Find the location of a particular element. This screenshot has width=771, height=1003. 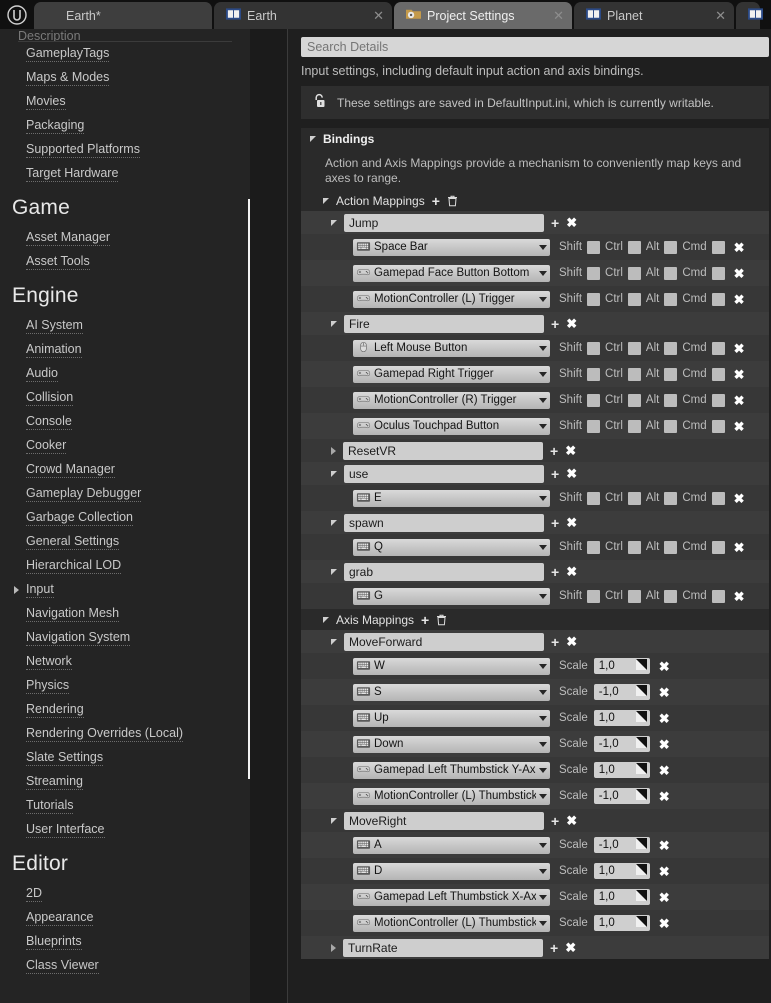

tab-planet: Planet ✕ is located at coordinates (654, 15).